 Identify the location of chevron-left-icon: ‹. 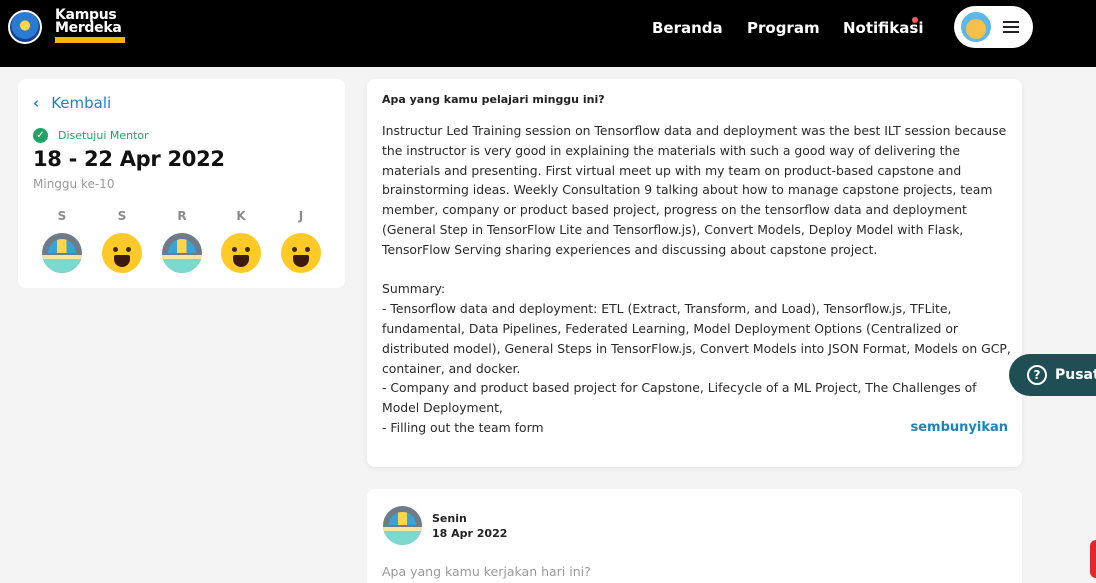
(36, 103).